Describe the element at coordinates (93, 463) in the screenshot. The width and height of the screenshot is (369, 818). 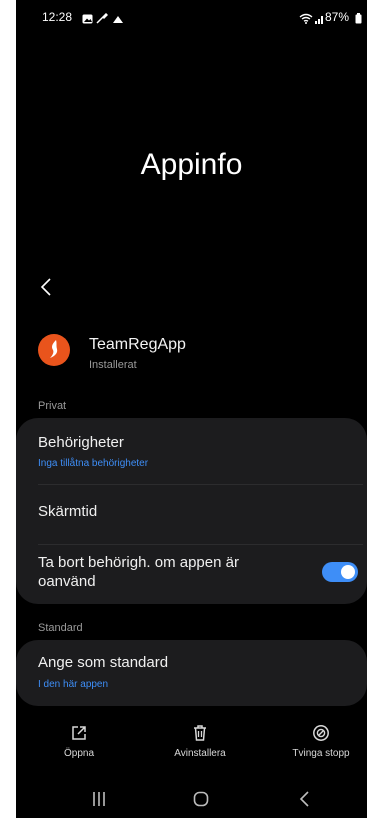
I see `permissions-subtitle: Inga tillåtna behörigheter` at that location.